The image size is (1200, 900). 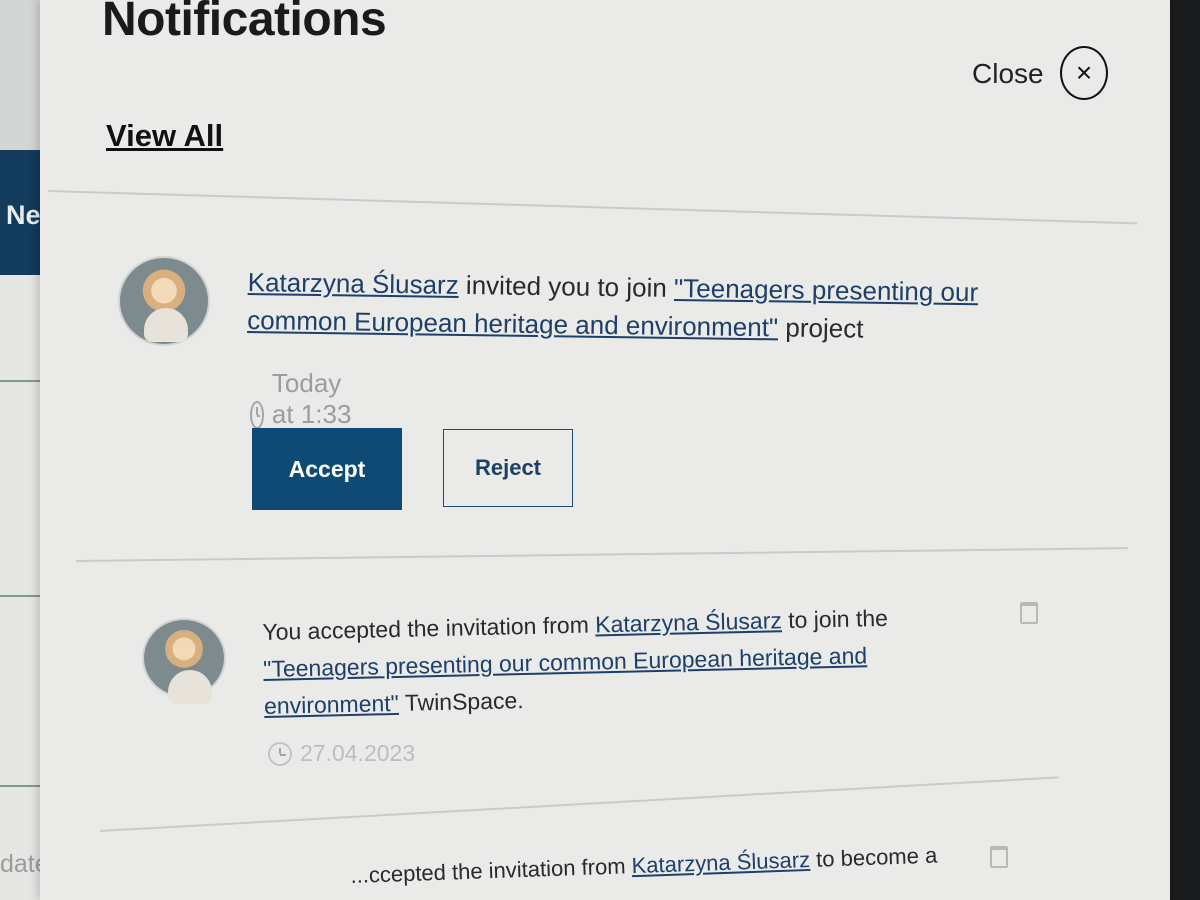 What do you see at coordinates (461, 701) in the screenshot?
I see `message-text: TwinSpace.` at bounding box center [461, 701].